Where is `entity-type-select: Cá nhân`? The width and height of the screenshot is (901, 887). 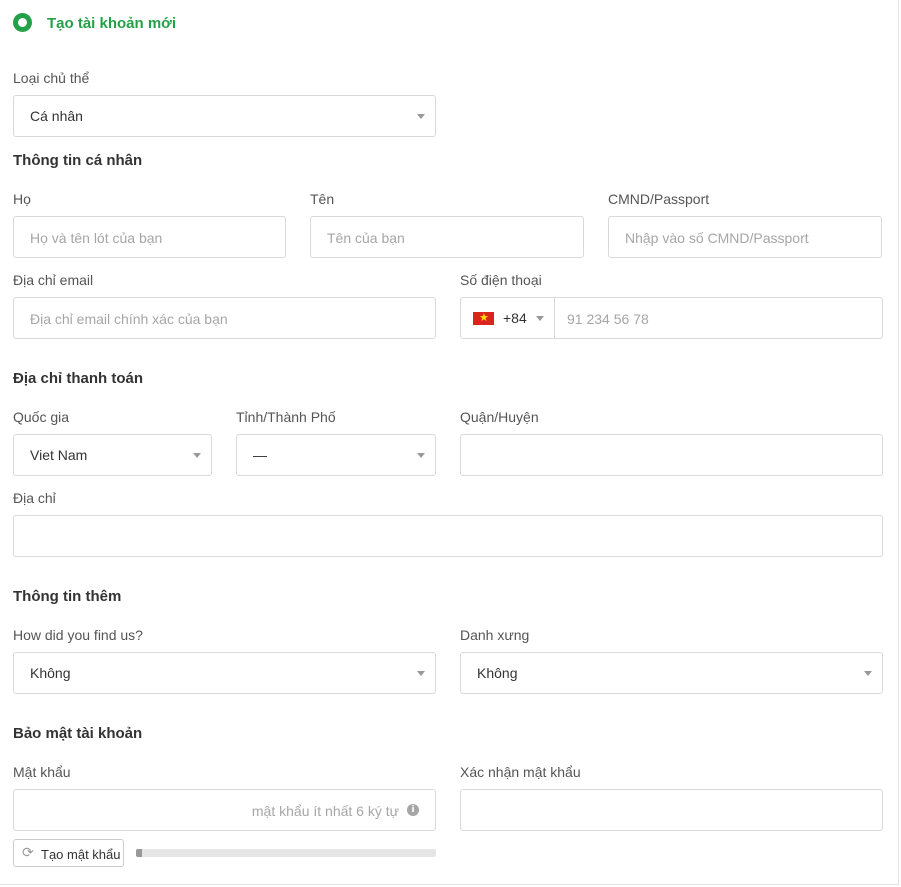
entity-type-select: Cá nhân is located at coordinates (224, 116).